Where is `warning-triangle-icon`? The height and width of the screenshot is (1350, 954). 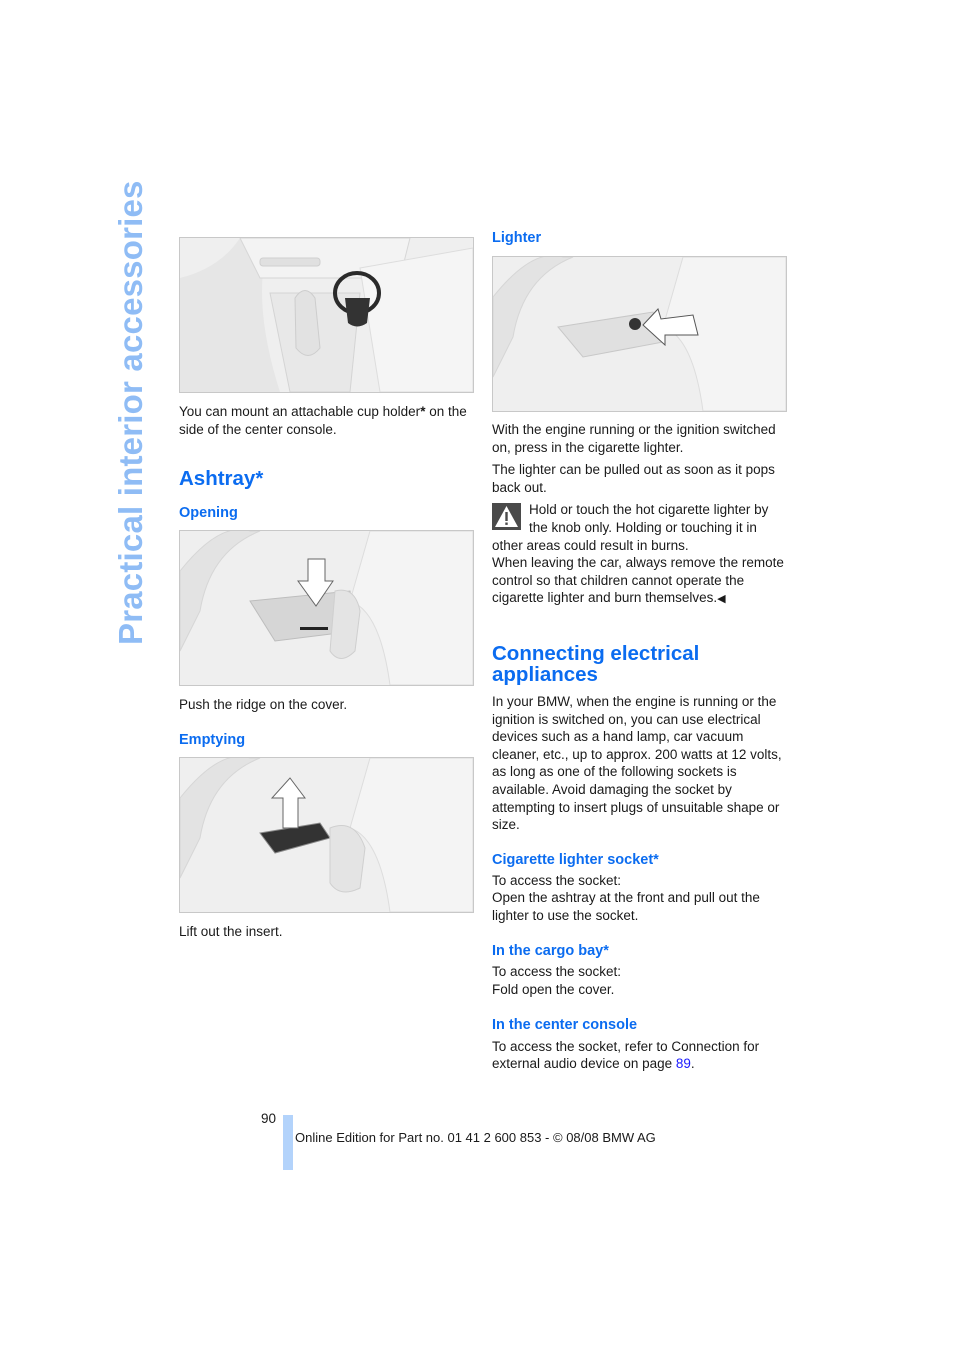 warning-triangle-icon is located at coordinates (506, 517).